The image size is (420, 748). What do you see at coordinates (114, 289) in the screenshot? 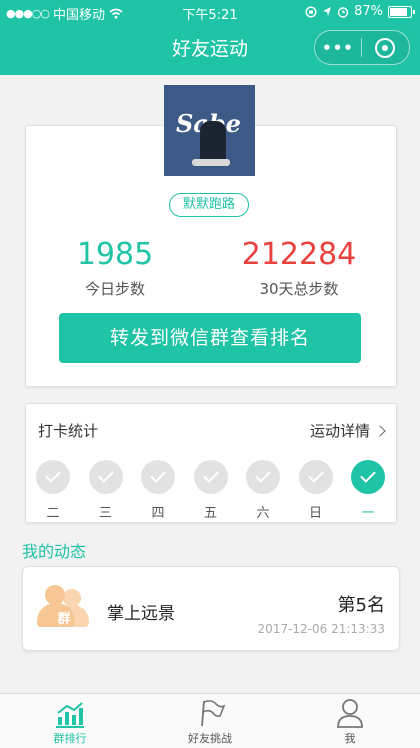
I see `today-steps-label: 今日步数` at bounding box center [114, 289].